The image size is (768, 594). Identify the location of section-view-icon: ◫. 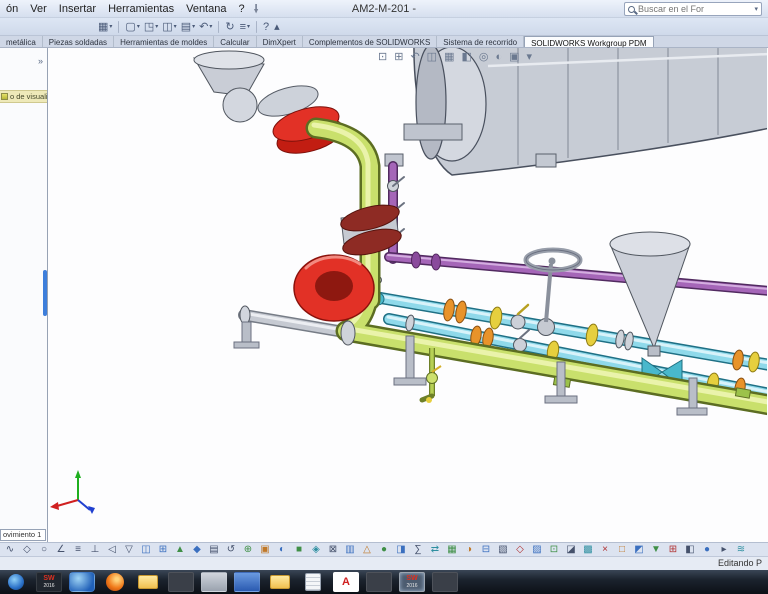
(432, 57).